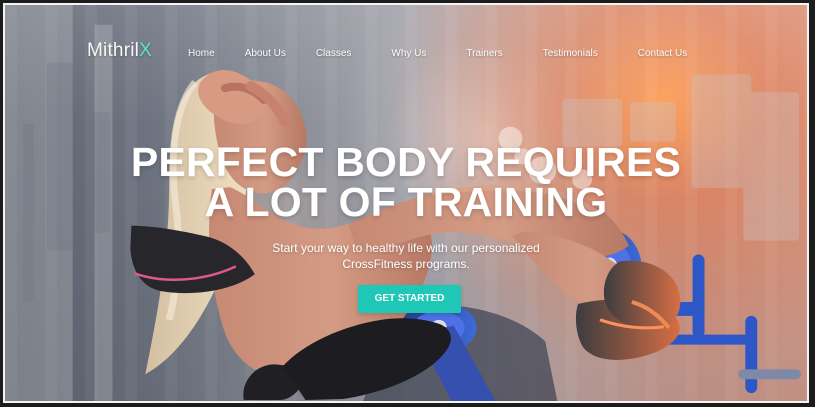  What do you see at coordinates (406, 162) in the screenshot?
I see `hero-title-line-1: PERFECT BODY REQUIRES` at bounding box center [406, 162].